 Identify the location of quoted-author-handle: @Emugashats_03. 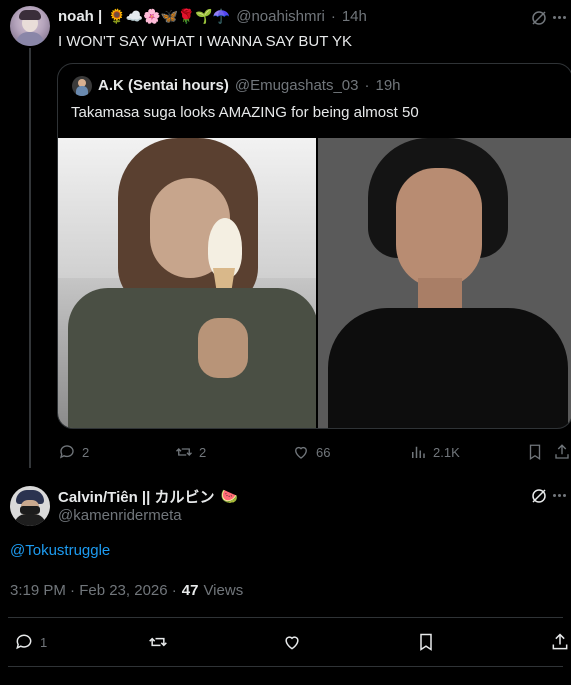
(297, 85).